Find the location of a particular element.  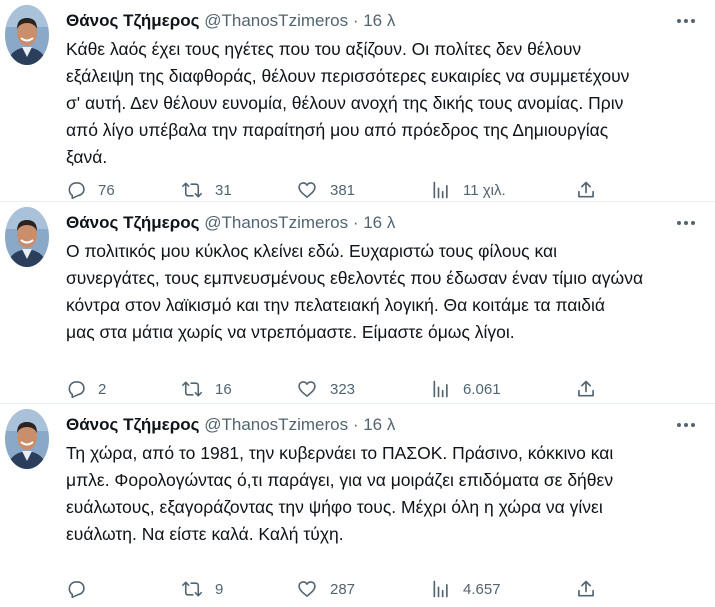

like-button: 287 is located at coordinates (325, 589).